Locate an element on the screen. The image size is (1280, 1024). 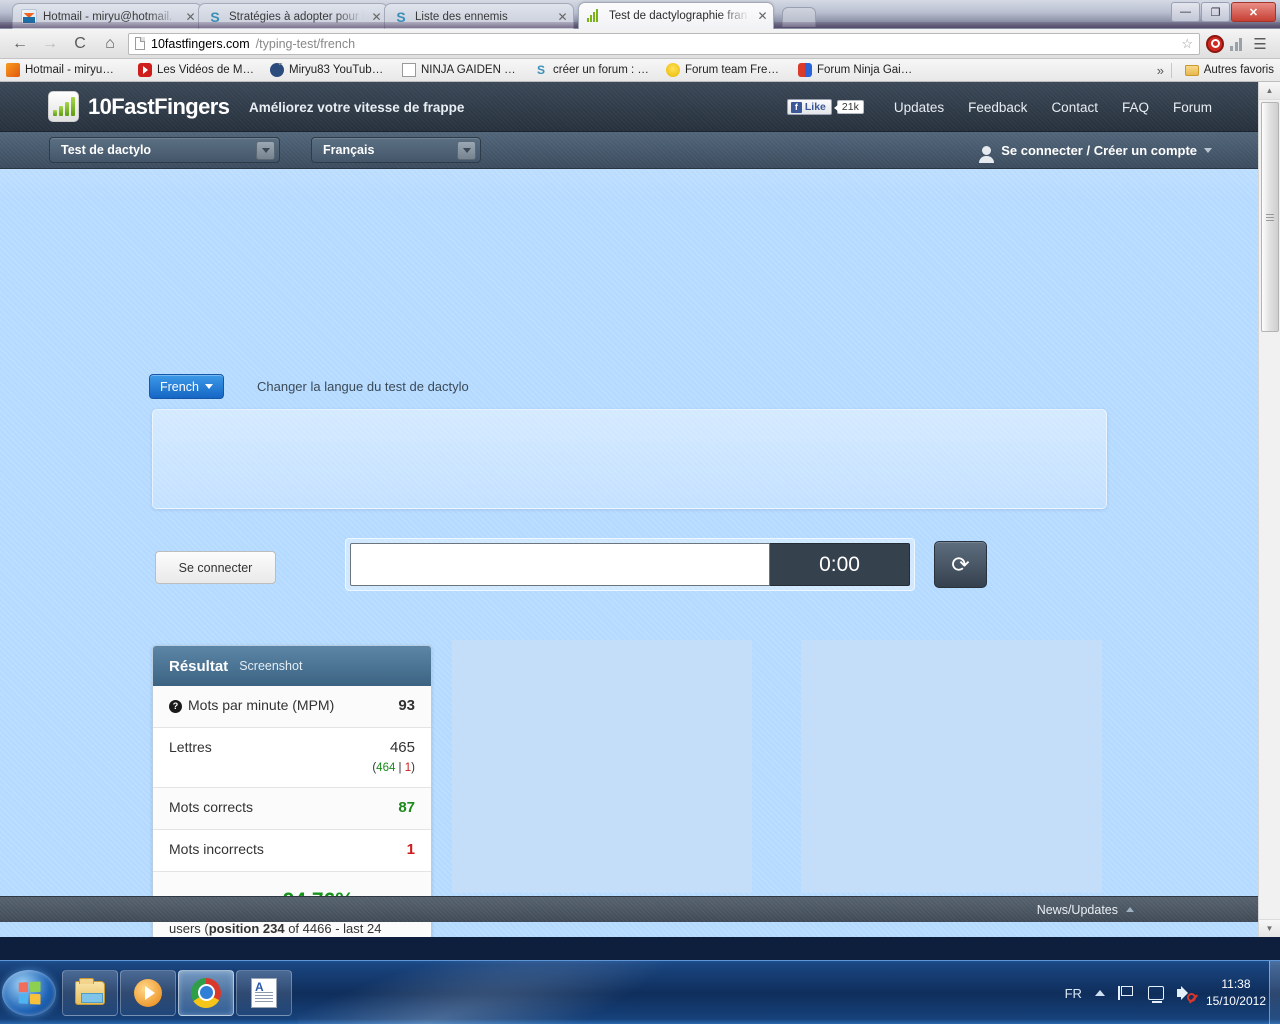
close-window-button: ✕ is located at coordinates (1253, 12).